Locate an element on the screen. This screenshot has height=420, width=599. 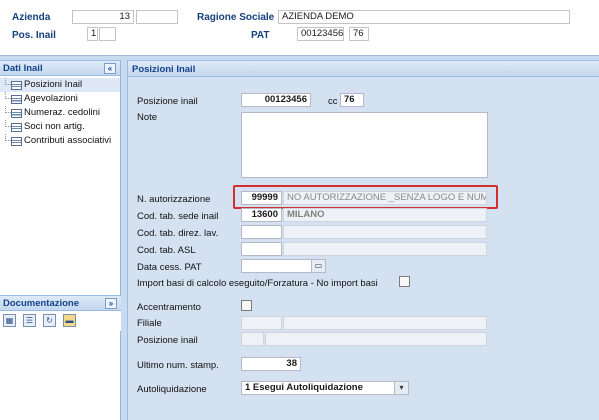
sidebar-item-agevolazioni: Agevolazioni is located at coordinates (60, 99).